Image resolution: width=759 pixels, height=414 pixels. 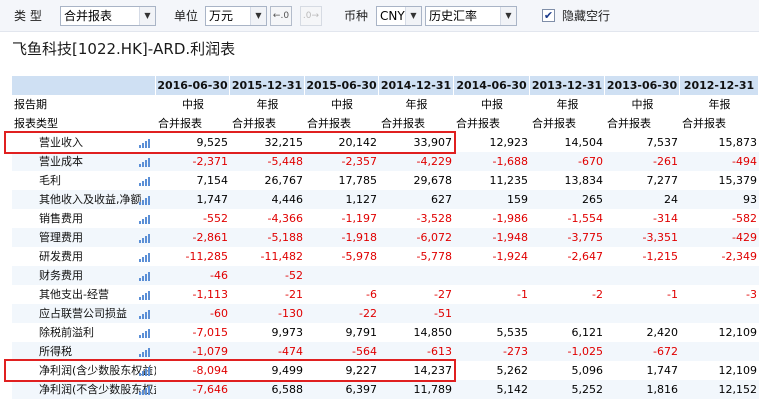 What do you see at coordinates (399, 16) in the screenshot?
I see `currency-select: CNY ▼` at bounding box center [399, 16].